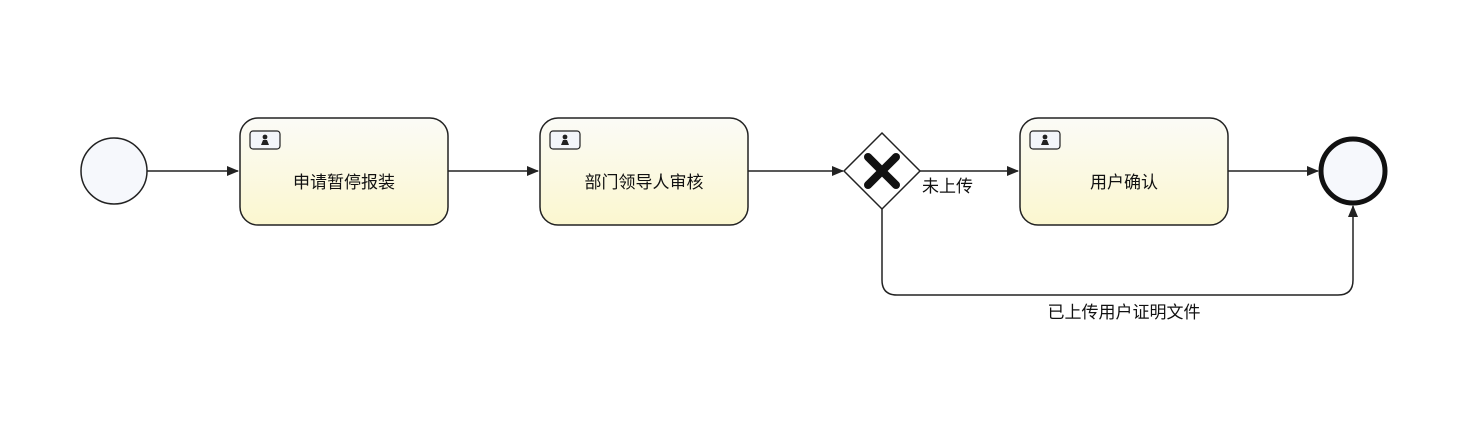 This screenshot has width=1463, height=423. I want to click on end-event, so click(1353, 171).